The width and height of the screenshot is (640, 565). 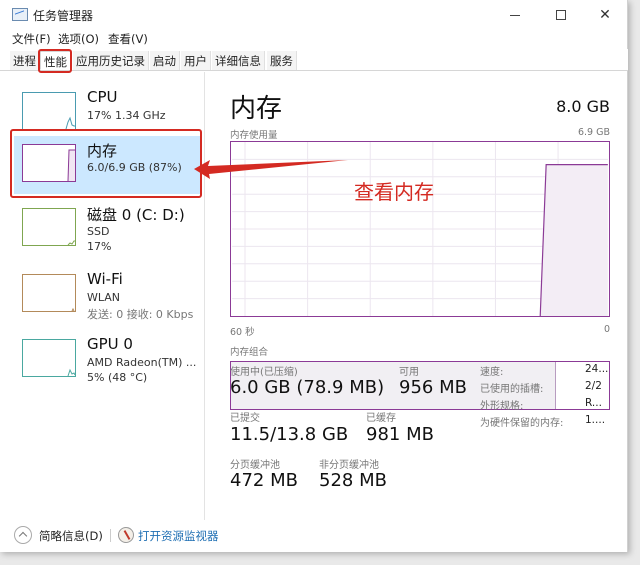 What do you see at coordinates (49, 293) in the screenshot?
I see `wifi-thumbnail-graph` at bounding box center [49, 293].